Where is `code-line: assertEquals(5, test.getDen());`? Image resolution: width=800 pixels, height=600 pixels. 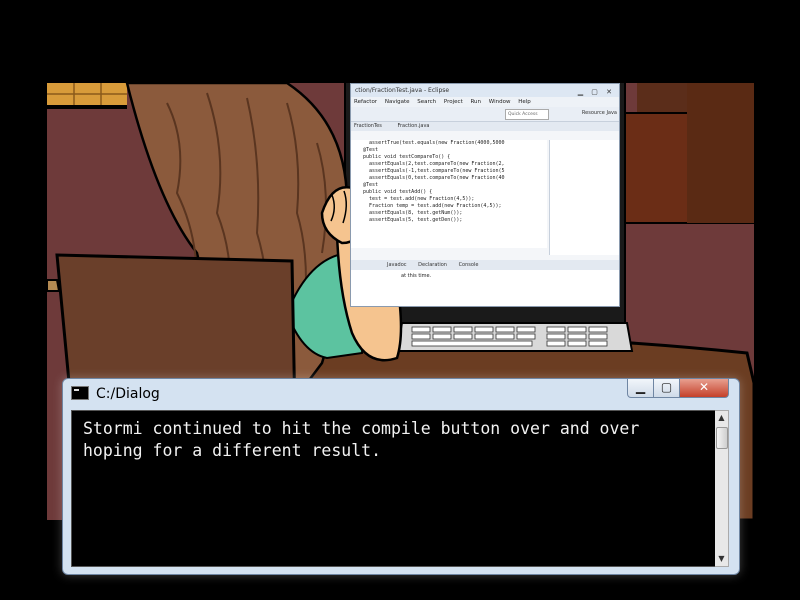 code-line: assertEquals(5, test.getDen()); is located at coordinates (410, 220).